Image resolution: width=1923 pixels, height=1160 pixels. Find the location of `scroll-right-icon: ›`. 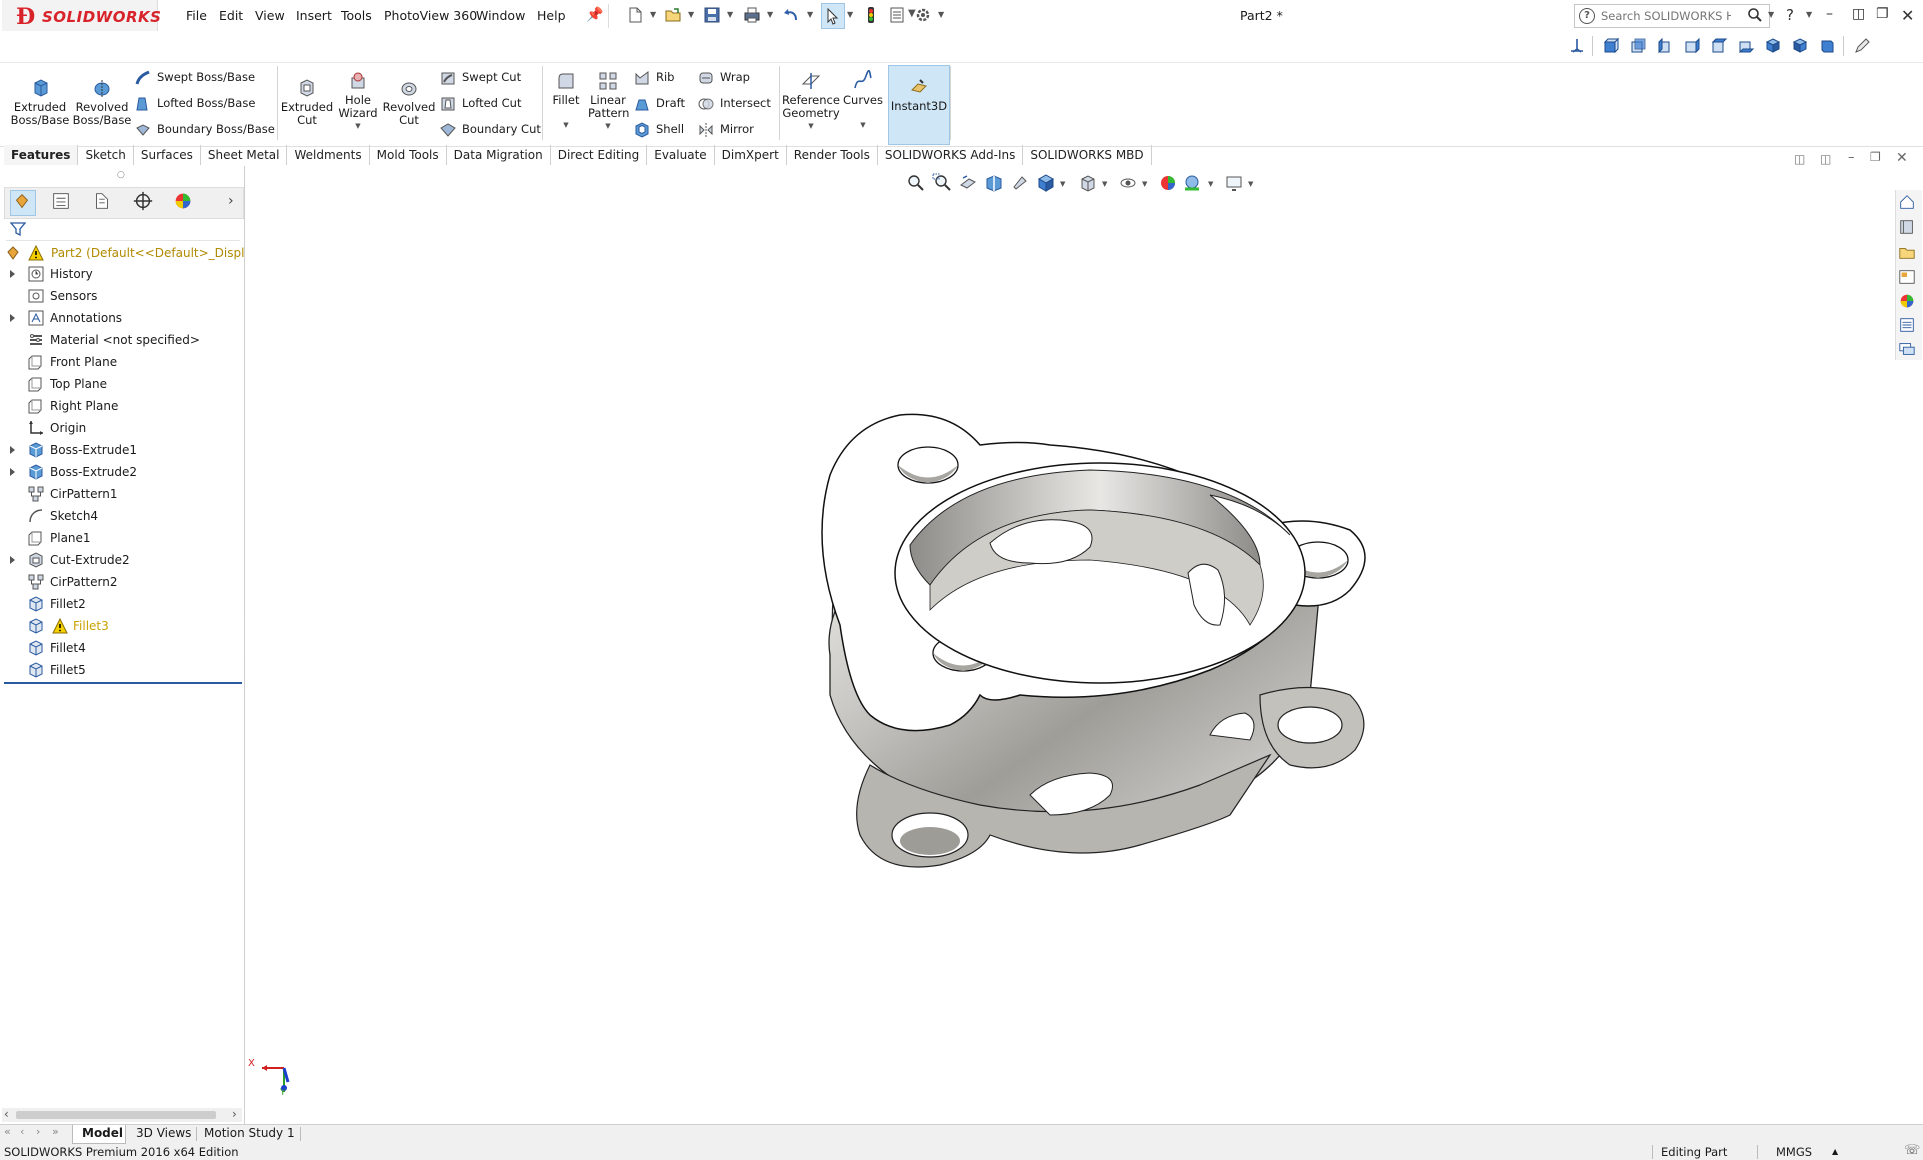

scroll-right-icon: › is located at coordinates (234, 1114).